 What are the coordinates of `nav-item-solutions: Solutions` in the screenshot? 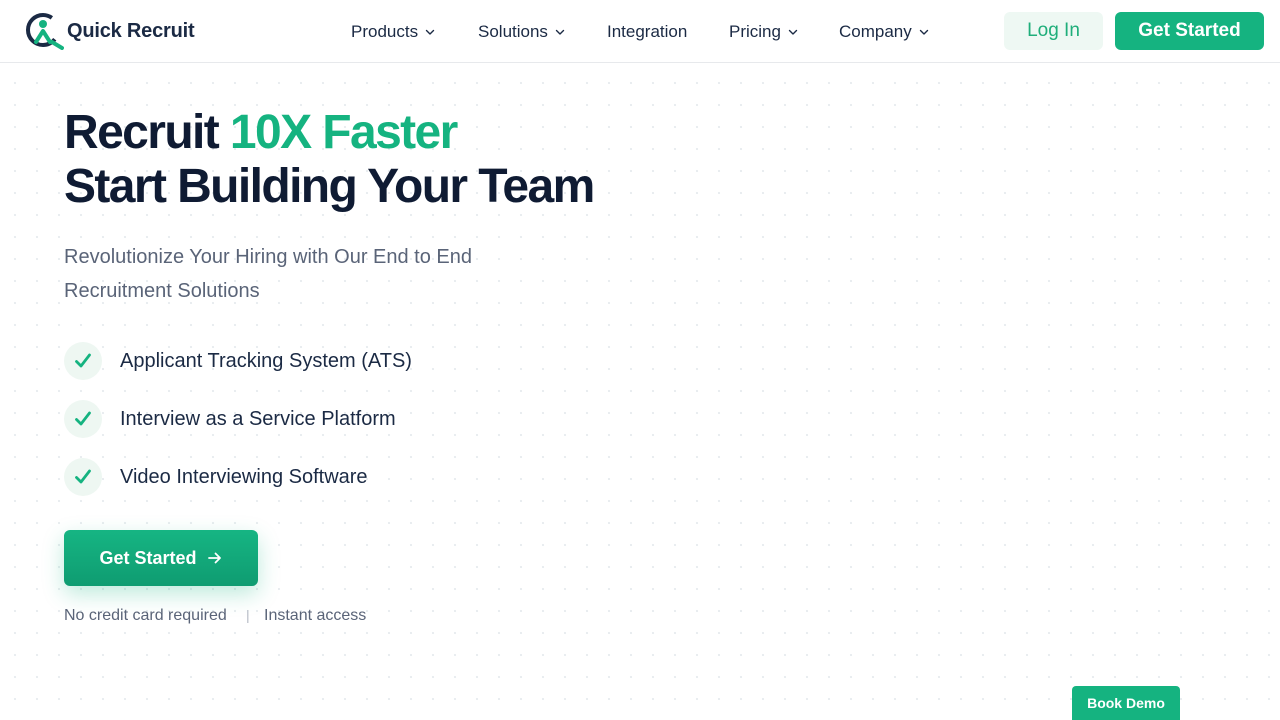 It's located at (522, 32).